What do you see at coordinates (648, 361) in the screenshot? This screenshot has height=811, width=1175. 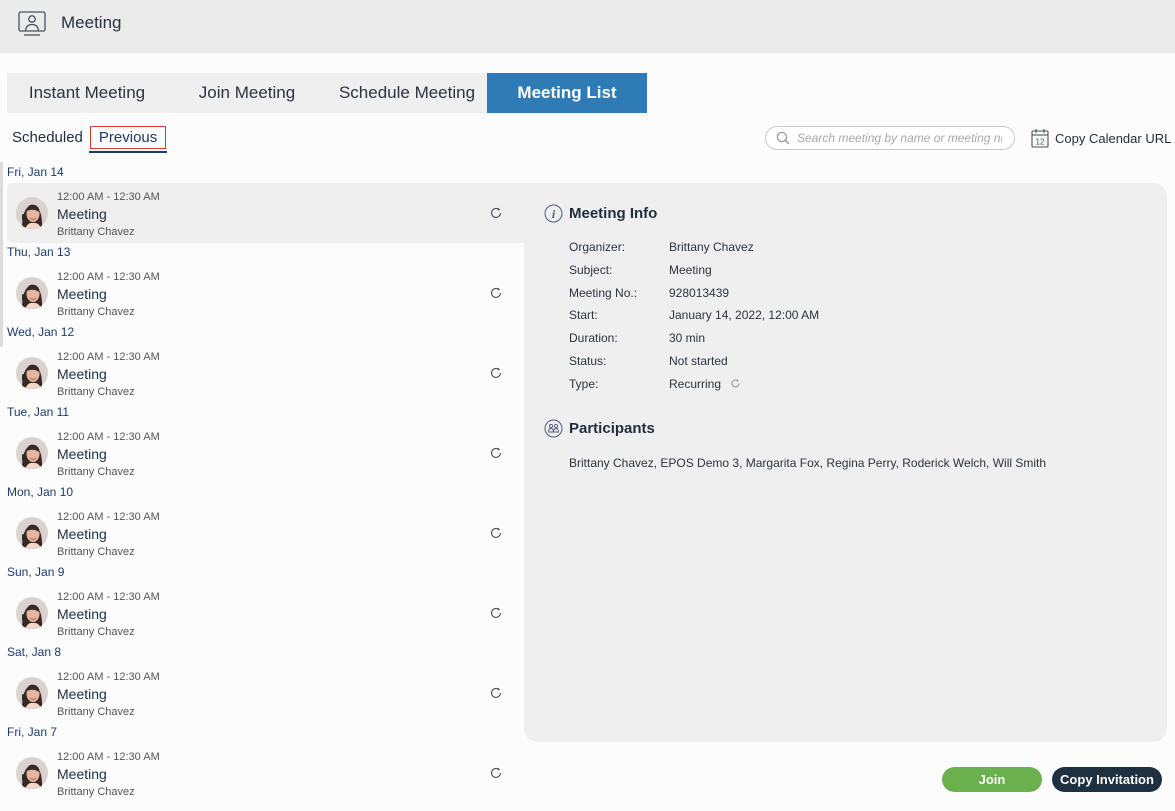 I see `info-row: Status: Not started` at bounding box center [648, 361].